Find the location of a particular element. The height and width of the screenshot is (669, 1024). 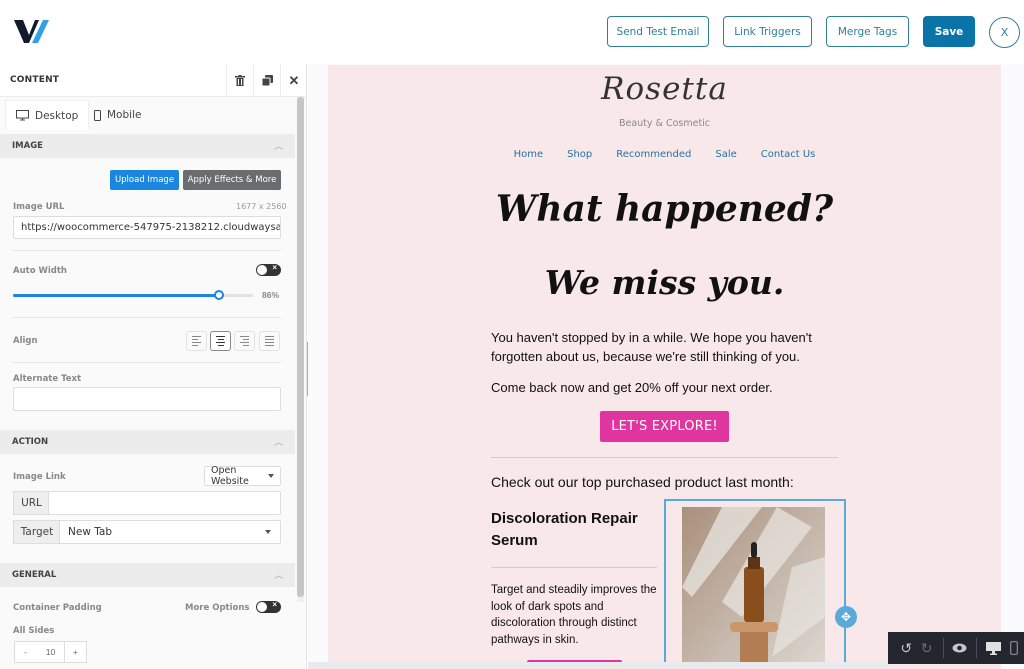

preview-toolbar: ↺ ↻ is located at coordinates (956, 648).